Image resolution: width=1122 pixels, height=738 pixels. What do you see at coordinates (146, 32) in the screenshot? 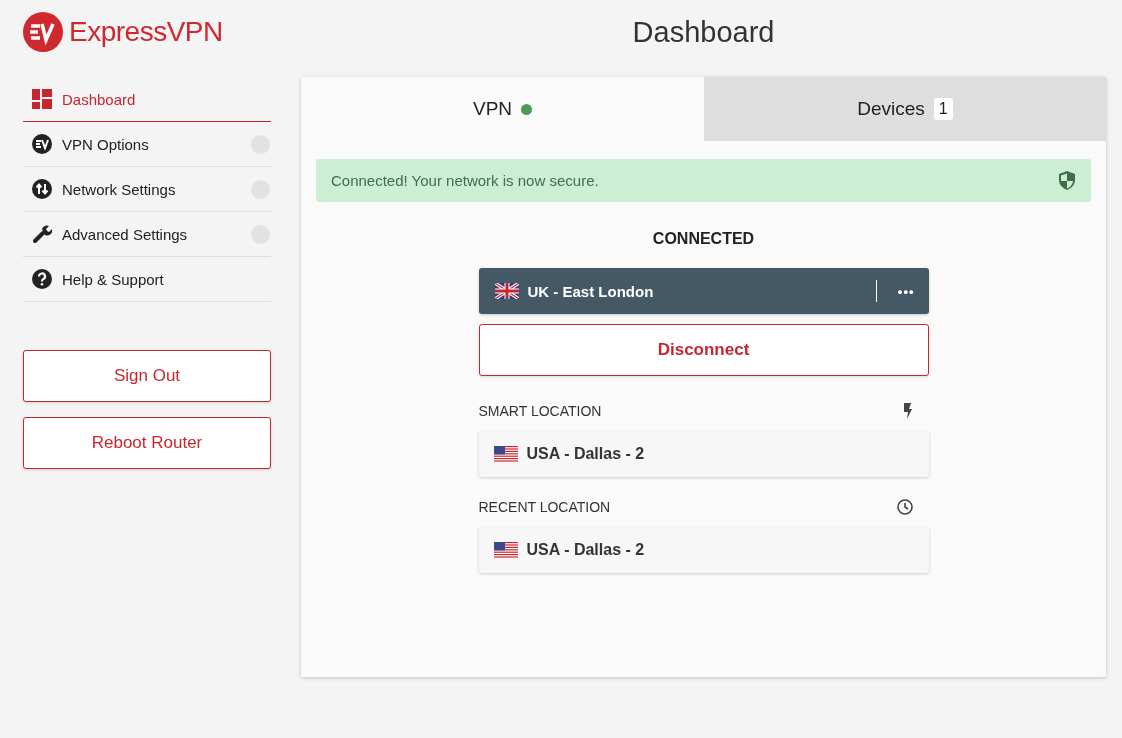
I see `brand-name: ExpressVPN` at bounding box center [146, 32].